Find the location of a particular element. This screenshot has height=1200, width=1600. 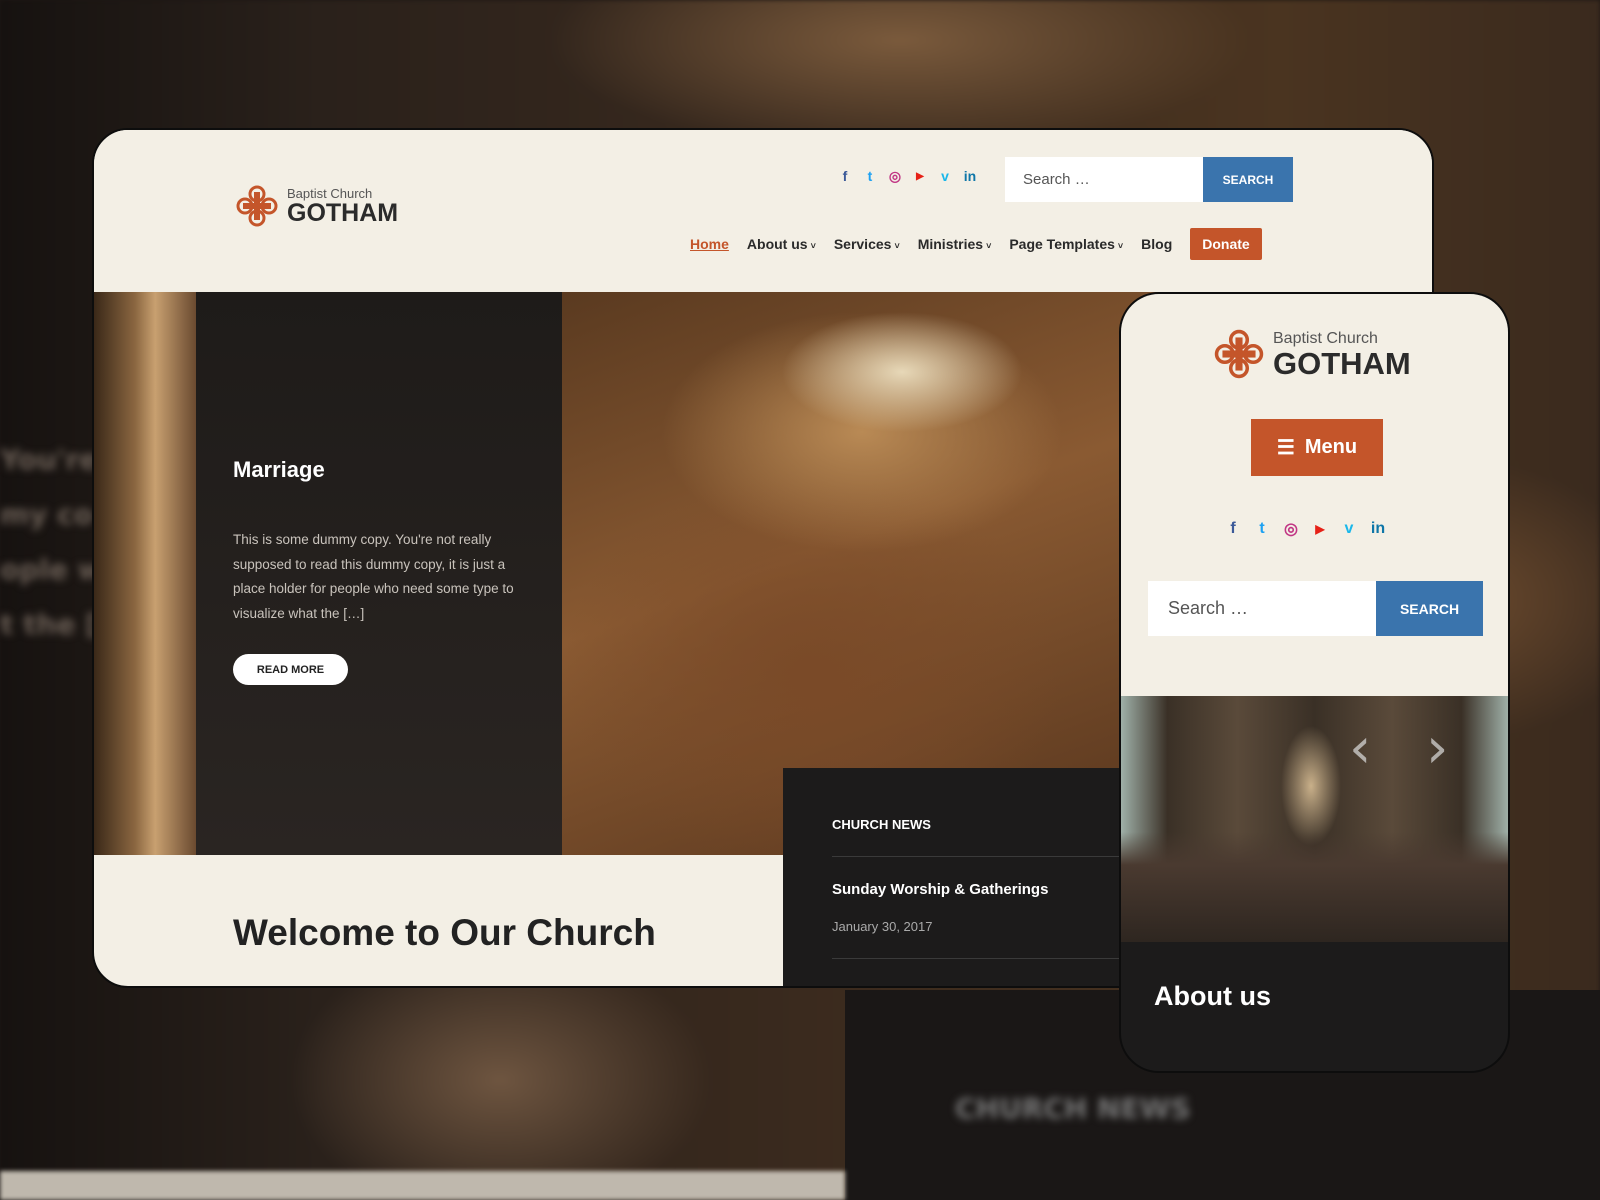

nav-about-us: About us ˅ is located at coordinates (781, 244).